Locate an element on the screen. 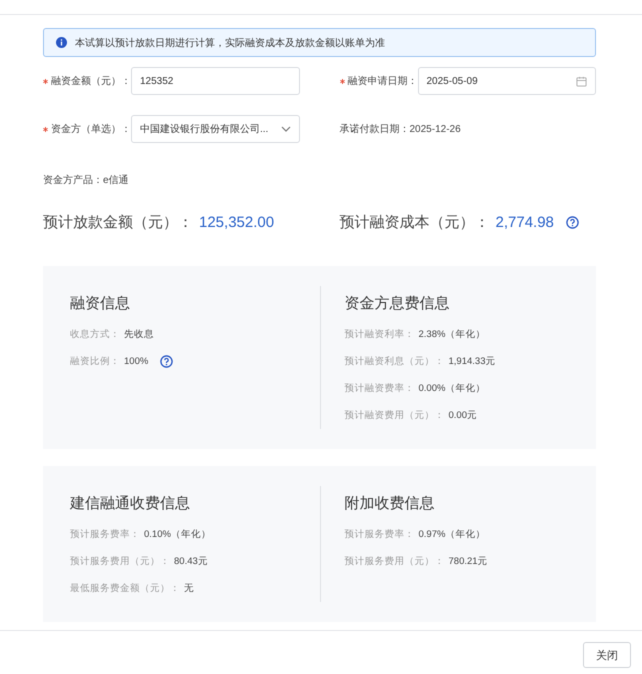 The width and height of the screenshot is (642, 674). section-title: 融资信息 is located at coordinates (100, 303).